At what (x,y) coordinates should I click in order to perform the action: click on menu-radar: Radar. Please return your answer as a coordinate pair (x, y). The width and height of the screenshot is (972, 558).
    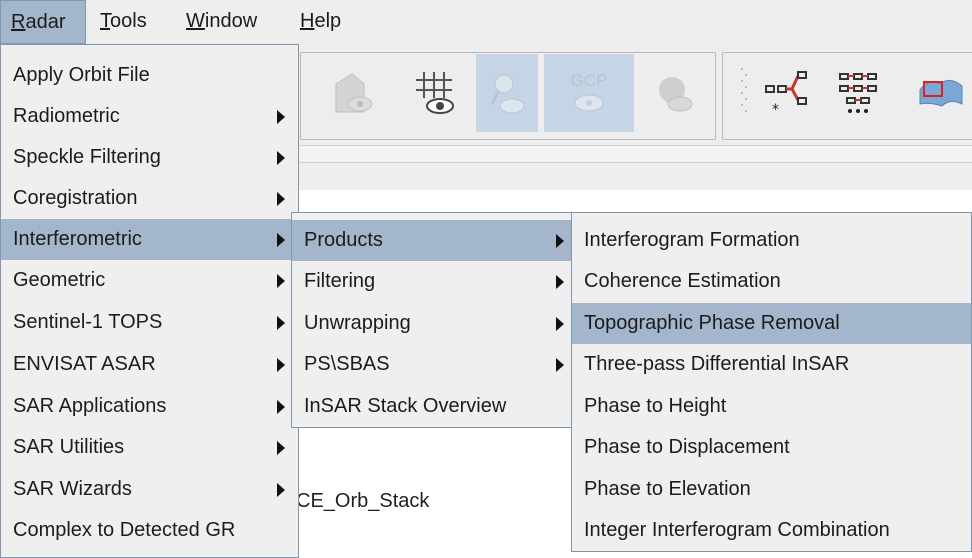
    Looking at the image, I should click on (43, 22).